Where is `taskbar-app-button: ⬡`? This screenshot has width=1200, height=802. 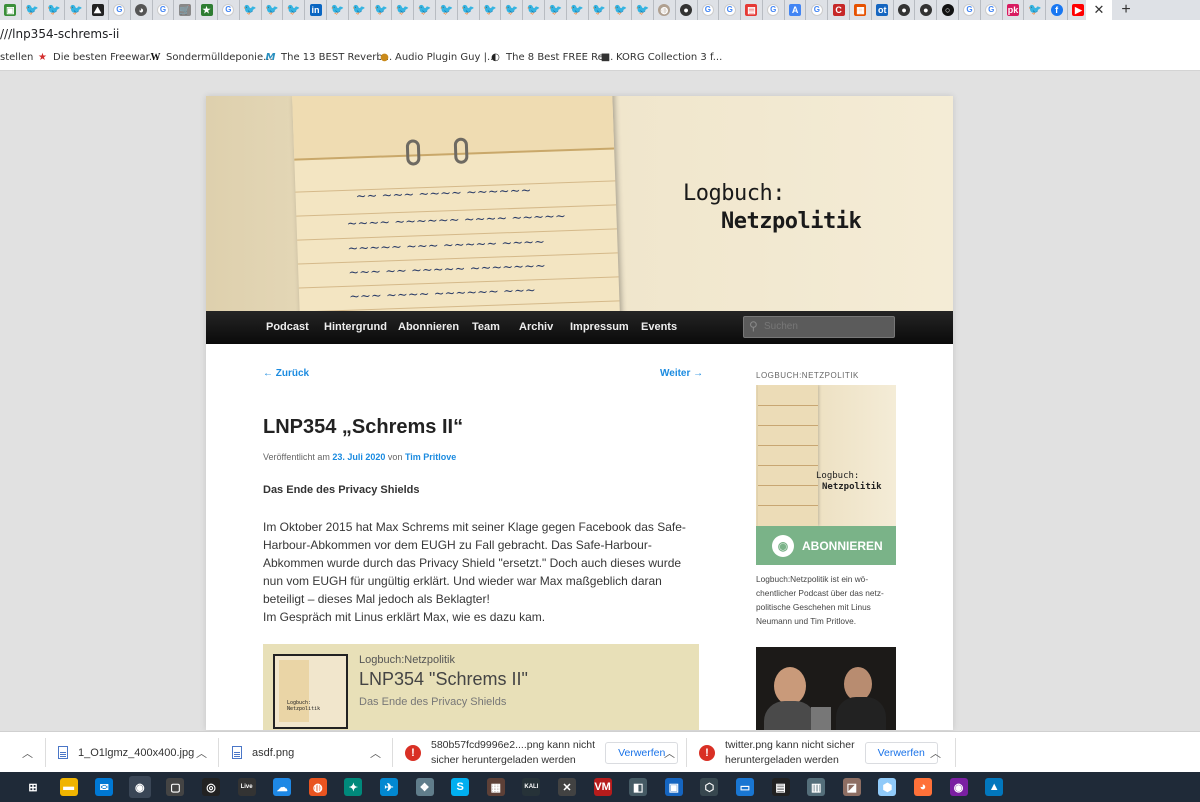 taskbar-app-button: ⬡ is located at coordinates (709, 787).